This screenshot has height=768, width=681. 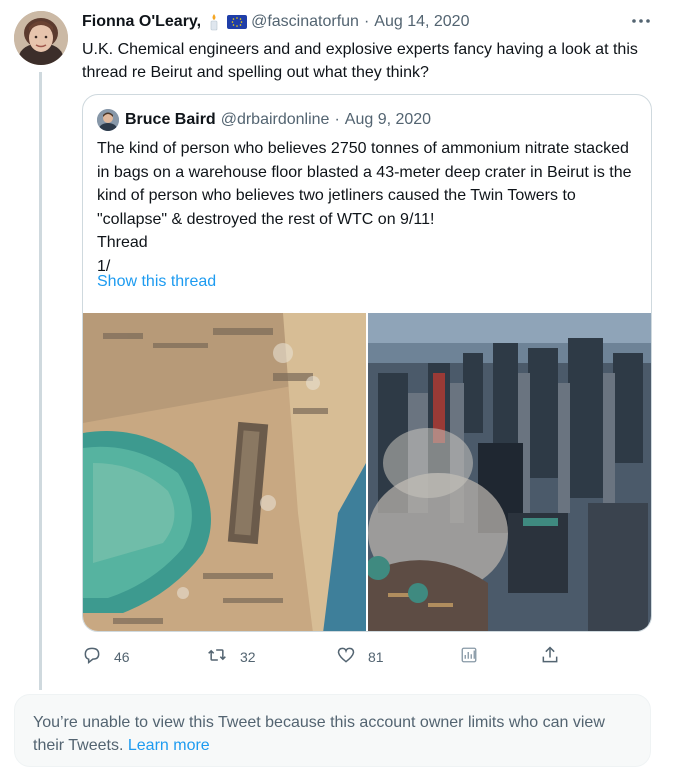 I want to click on reply-count: 46, so click(x=122, y=657).